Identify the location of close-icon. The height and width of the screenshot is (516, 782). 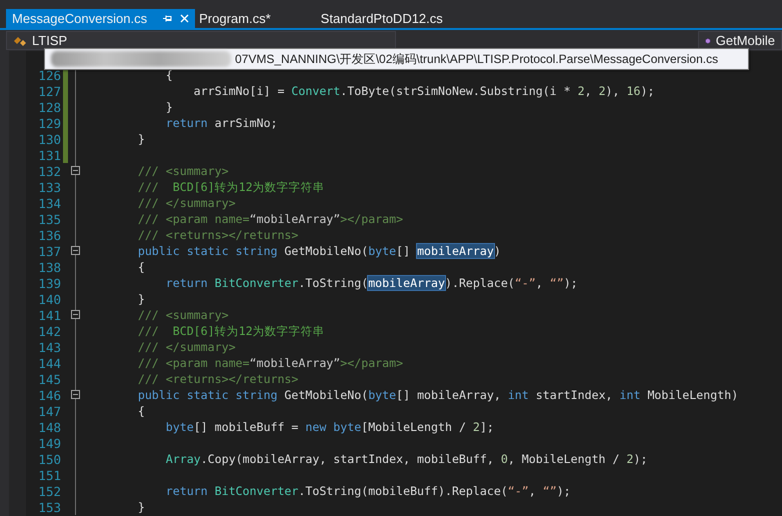
(185, 18).